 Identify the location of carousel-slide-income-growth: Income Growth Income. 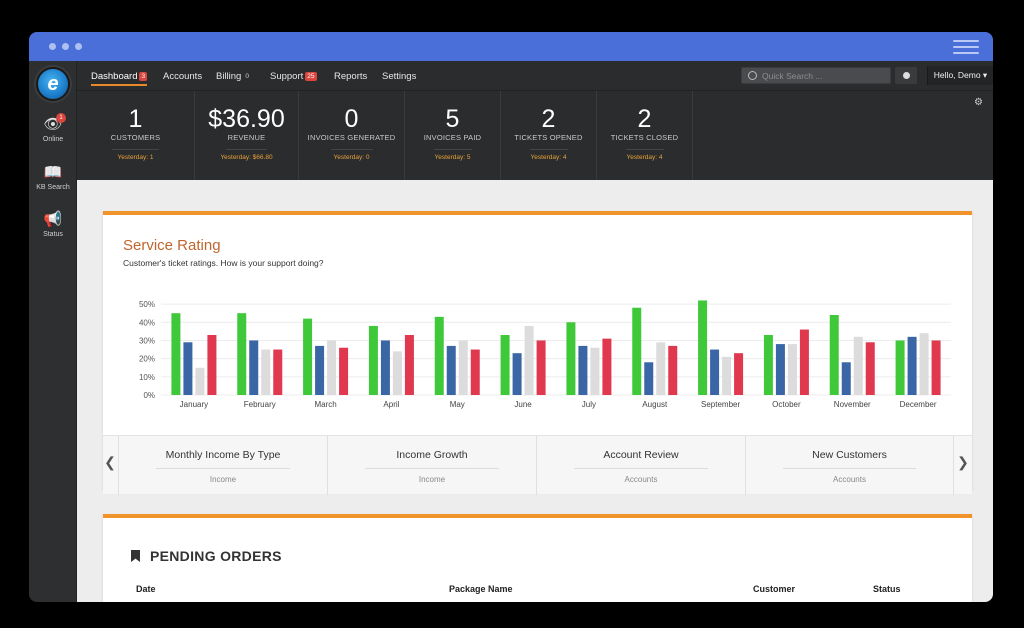
(431, 465).